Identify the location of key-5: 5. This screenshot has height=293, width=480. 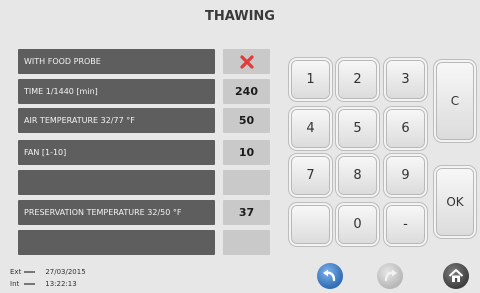
(357, 128).